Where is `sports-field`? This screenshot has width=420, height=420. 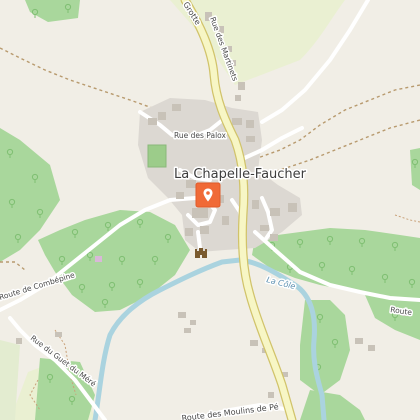
sports-field is located at coordinates (157, 156).